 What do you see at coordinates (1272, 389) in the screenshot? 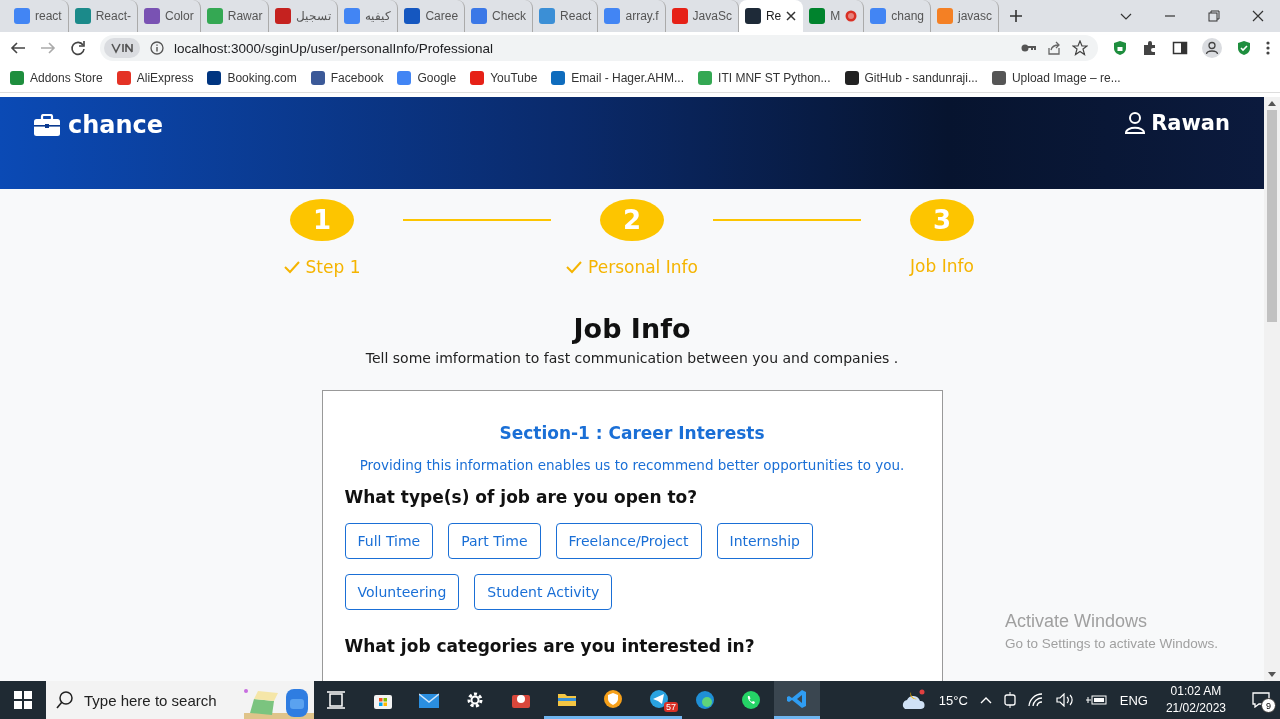
I see `scrollbar` at bounding box center [1272, 389].